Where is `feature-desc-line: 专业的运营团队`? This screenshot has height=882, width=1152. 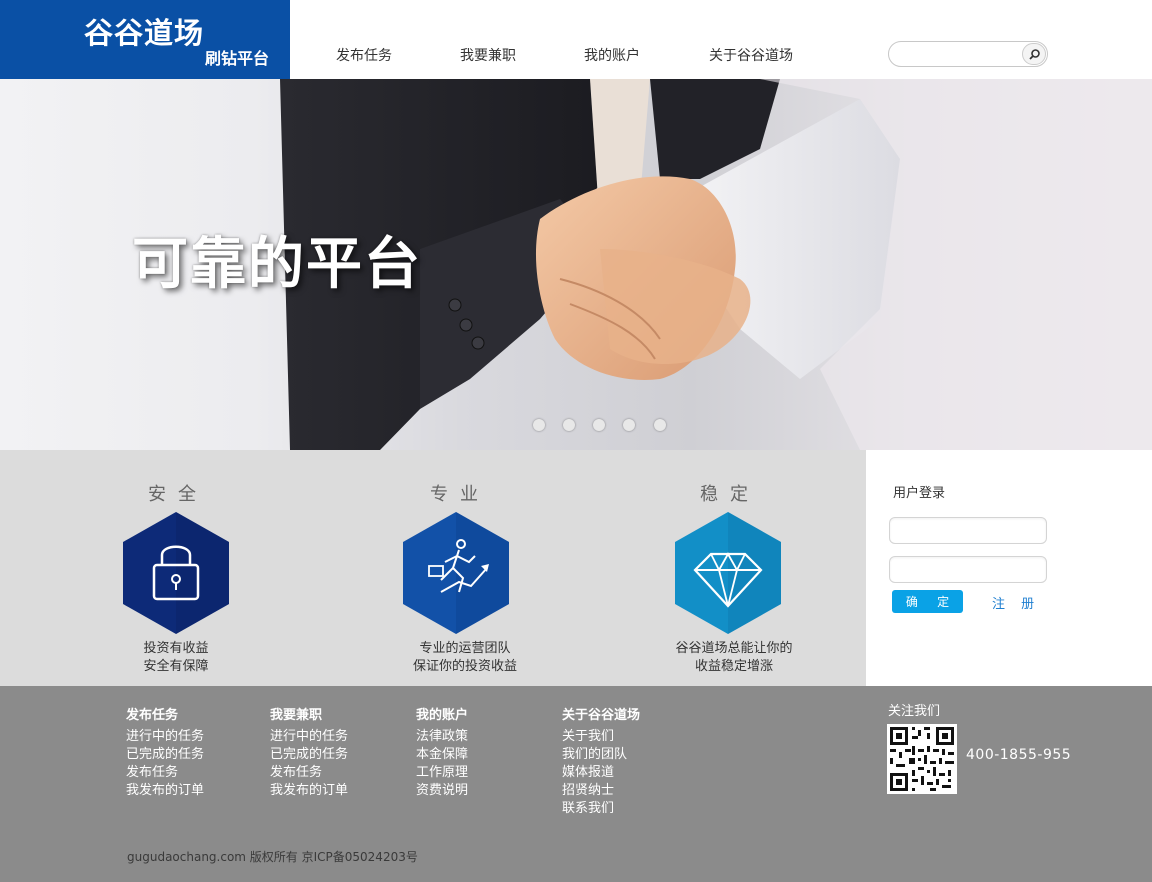 feature-desc-line: 专业的运营团队 is located at coordinates (465, 648).